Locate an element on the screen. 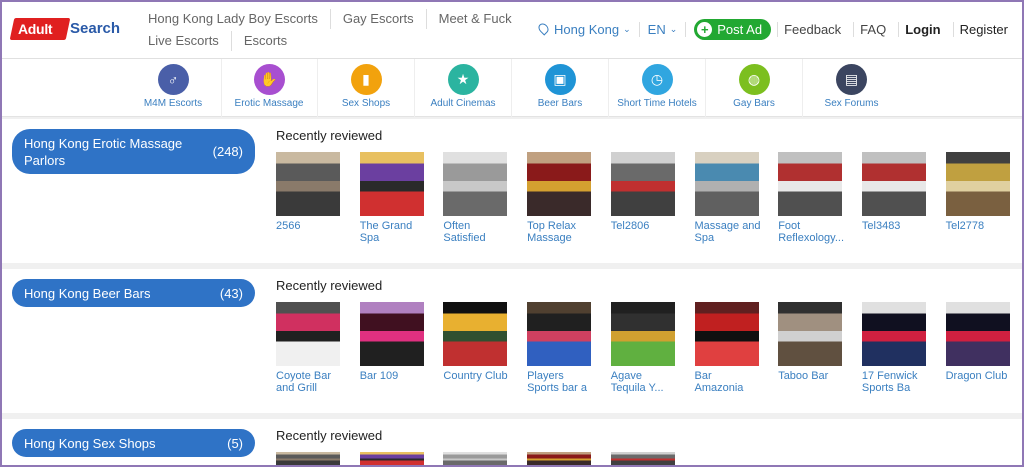 Image resolution: width=1024 pixels, height=467 pixels. review-item-name: Taboo Bar is located at coordinates (812, 376).